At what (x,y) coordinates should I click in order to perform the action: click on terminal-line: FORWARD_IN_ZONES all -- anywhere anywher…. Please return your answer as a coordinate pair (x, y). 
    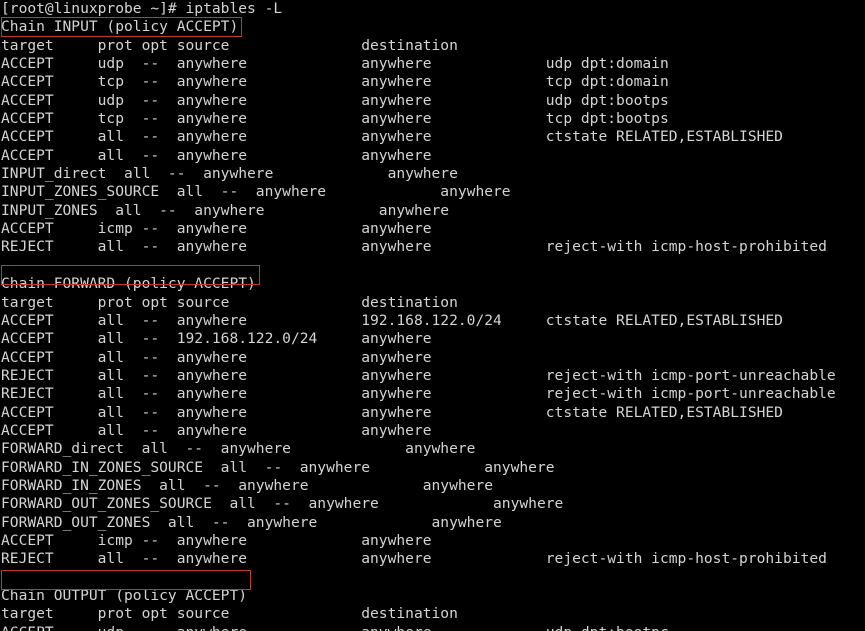
    Looking at the image, I should click on (247, 485).